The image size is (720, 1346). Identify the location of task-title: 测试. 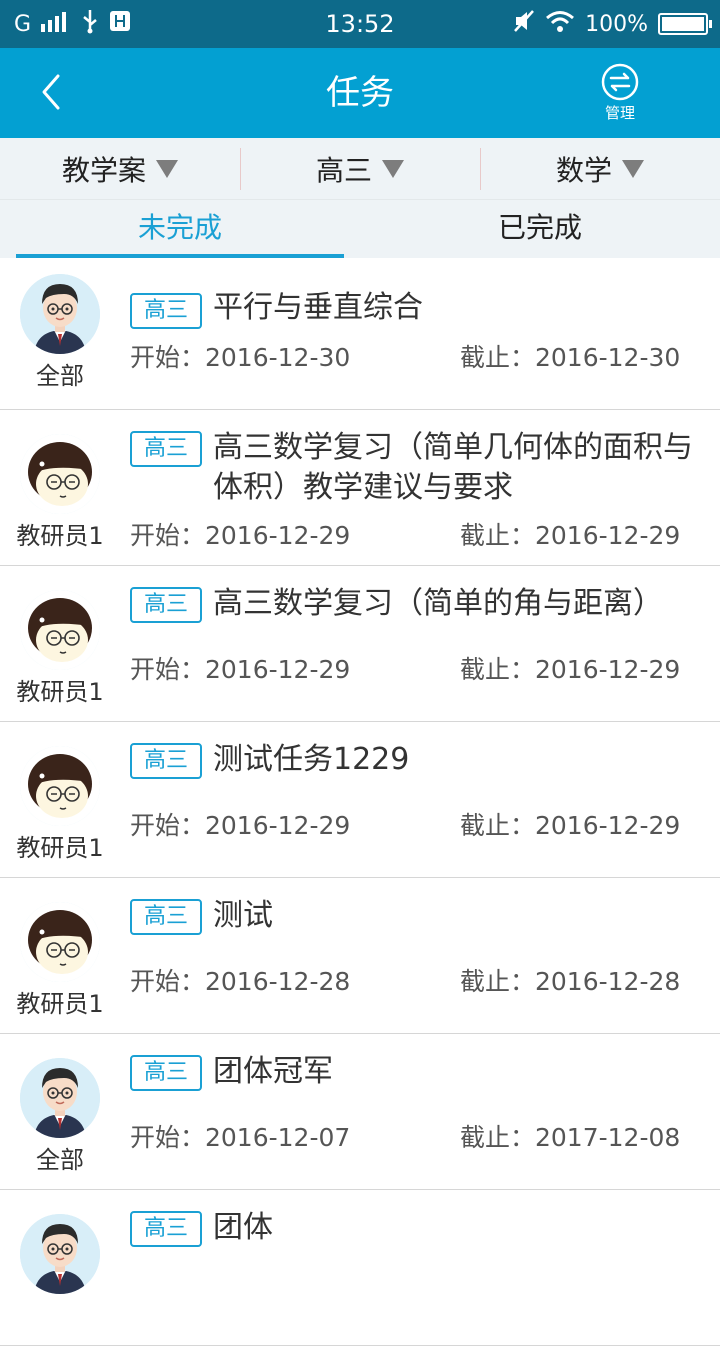
(243, 915).